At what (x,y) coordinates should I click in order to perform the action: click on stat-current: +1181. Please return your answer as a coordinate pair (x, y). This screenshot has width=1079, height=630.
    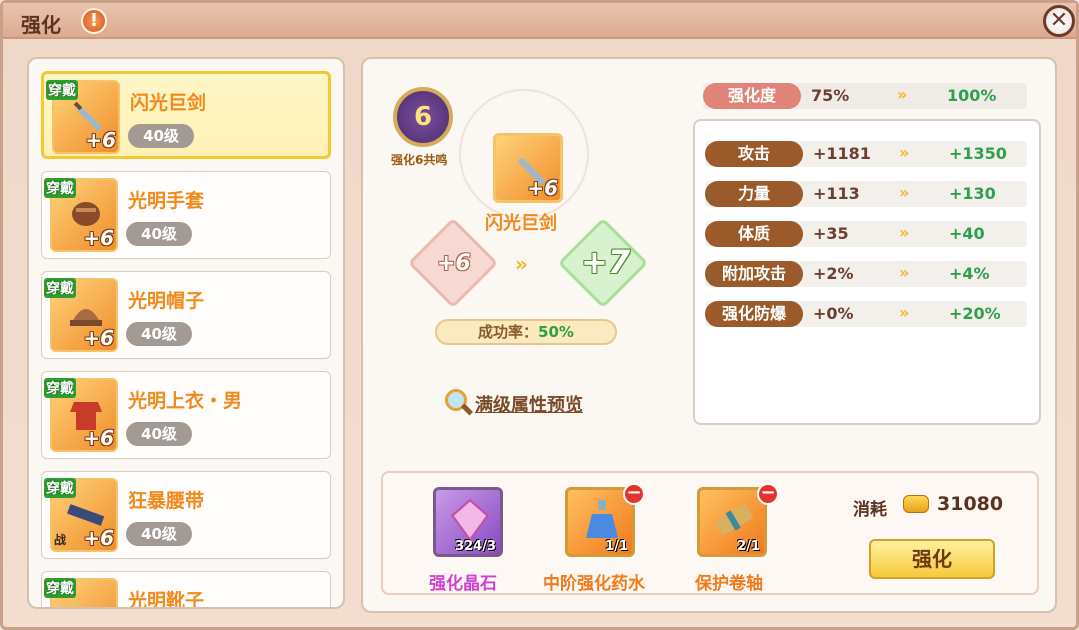
    Looking at the image, I should click on (842, 153).